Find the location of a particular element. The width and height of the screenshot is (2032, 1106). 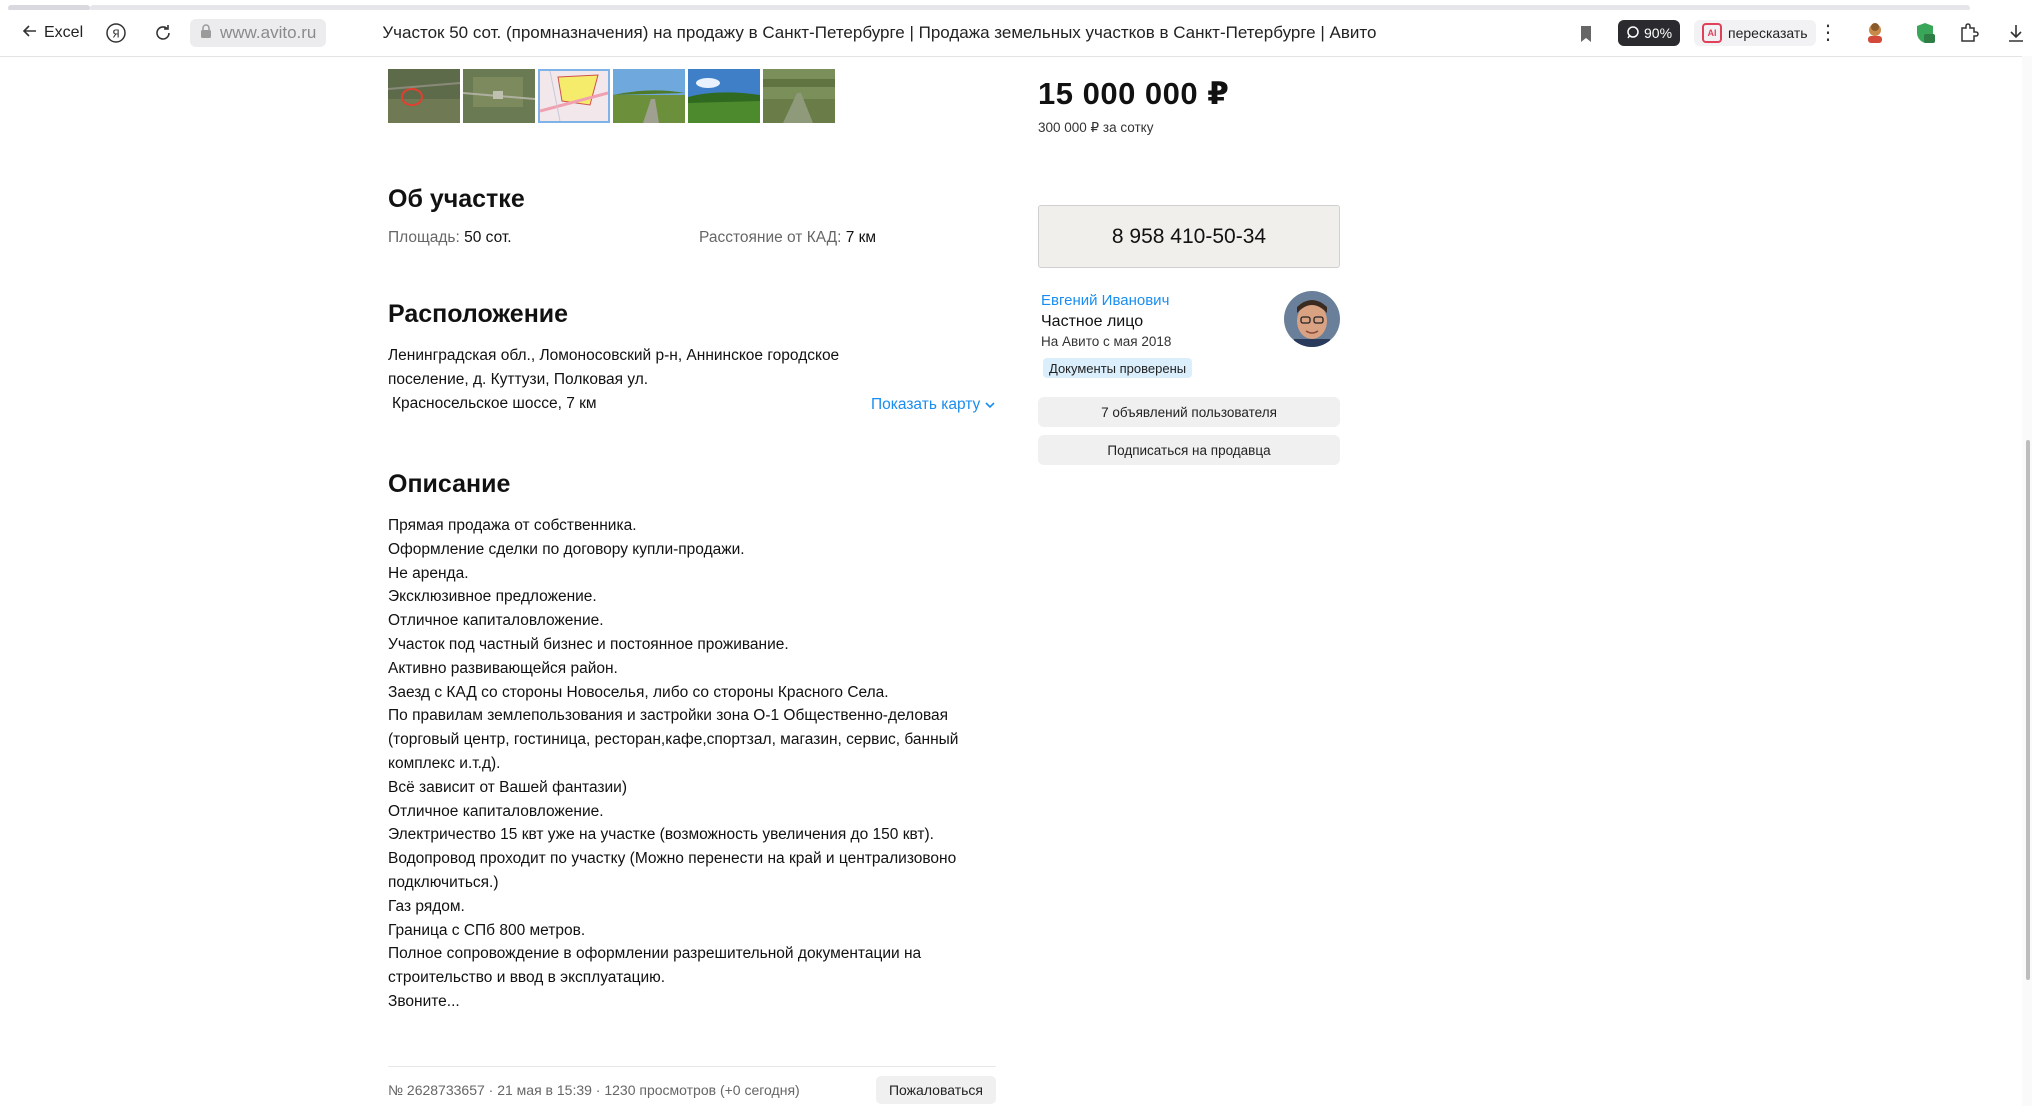

ai-badge-icon: AI is located at coordinates (1712, 33).